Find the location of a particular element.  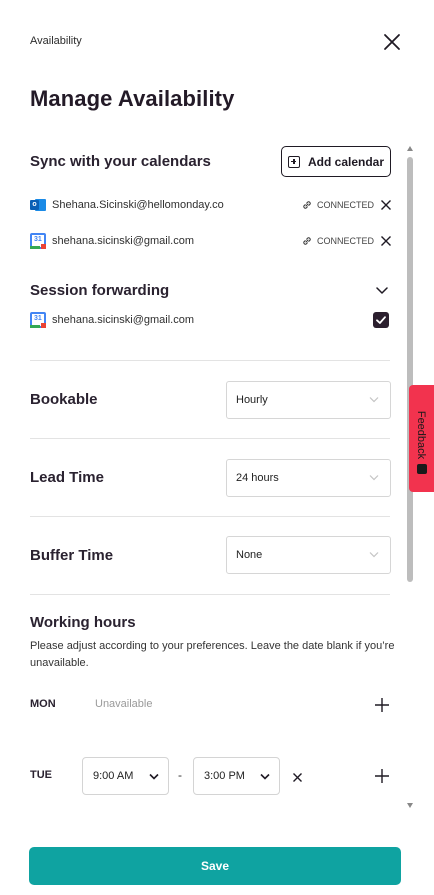

lead-time-value: 24 hours is located at coordinates (257, 478).